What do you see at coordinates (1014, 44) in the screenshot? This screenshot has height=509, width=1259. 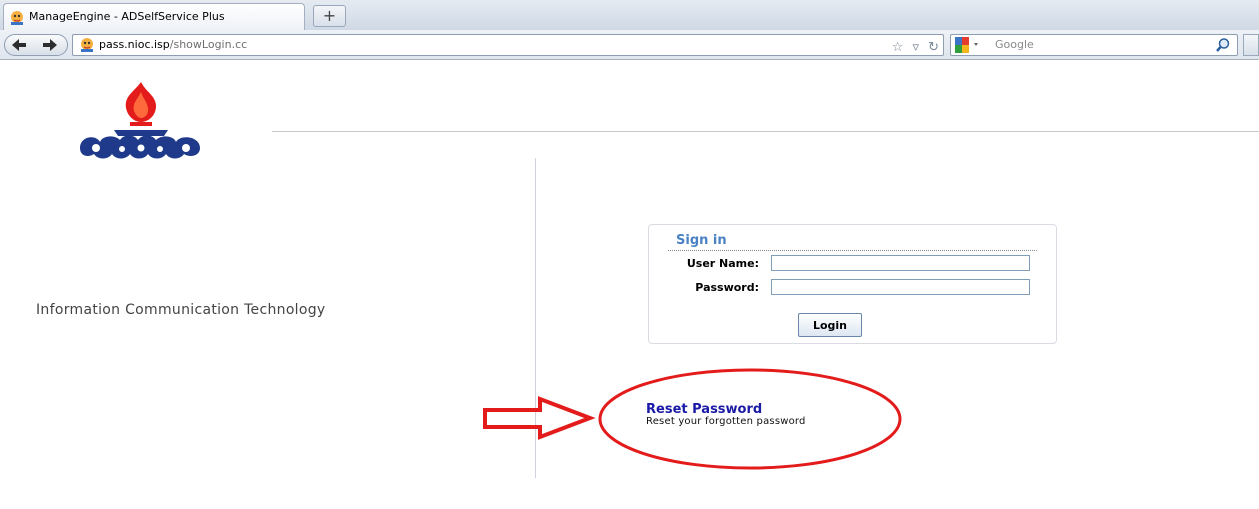 I see `search-placeholder: Google` at bounding box center [1014, 44].